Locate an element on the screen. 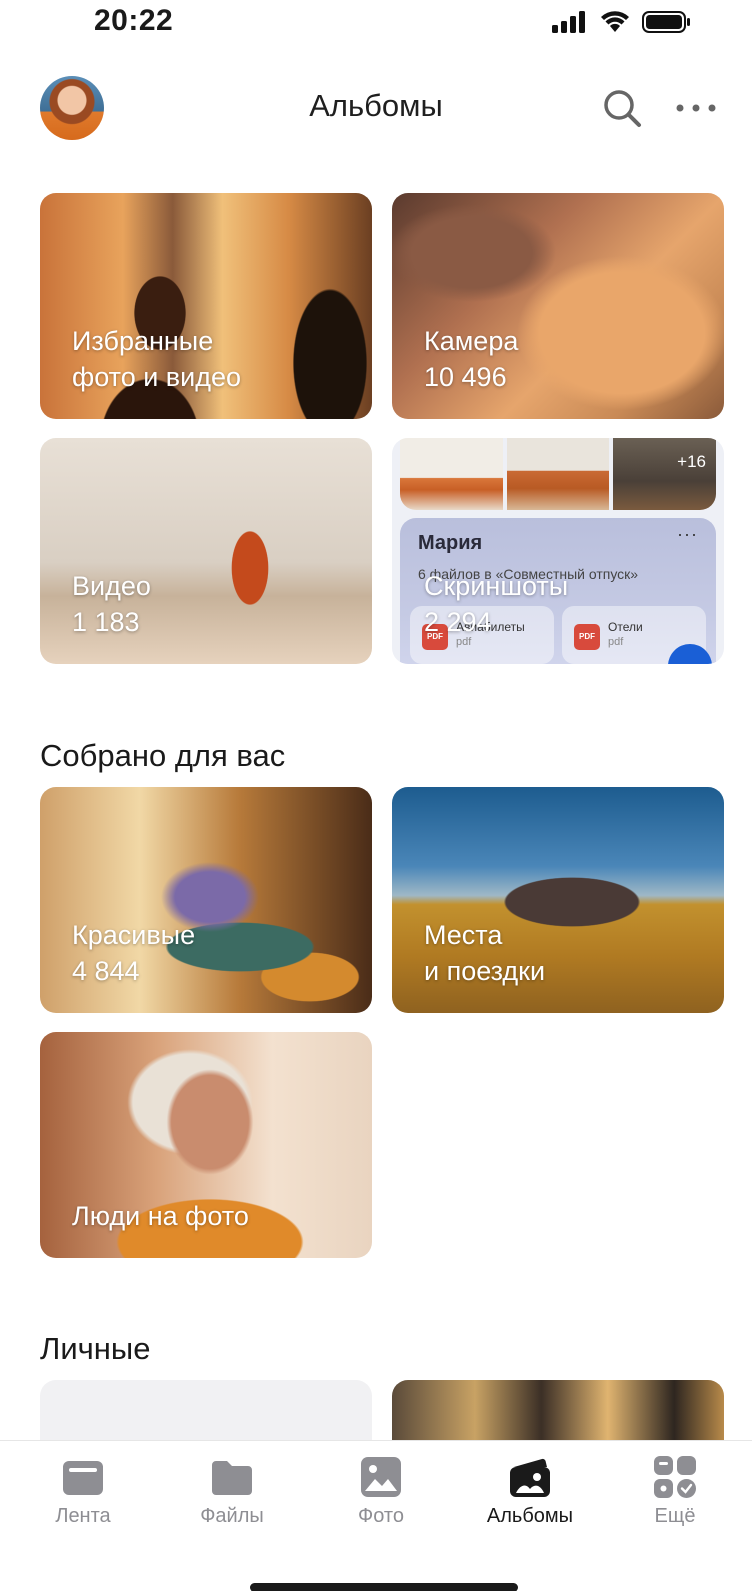 The image size is (752, 1591). album-favorites-title: Избранные is located at coordinates (143, 341).